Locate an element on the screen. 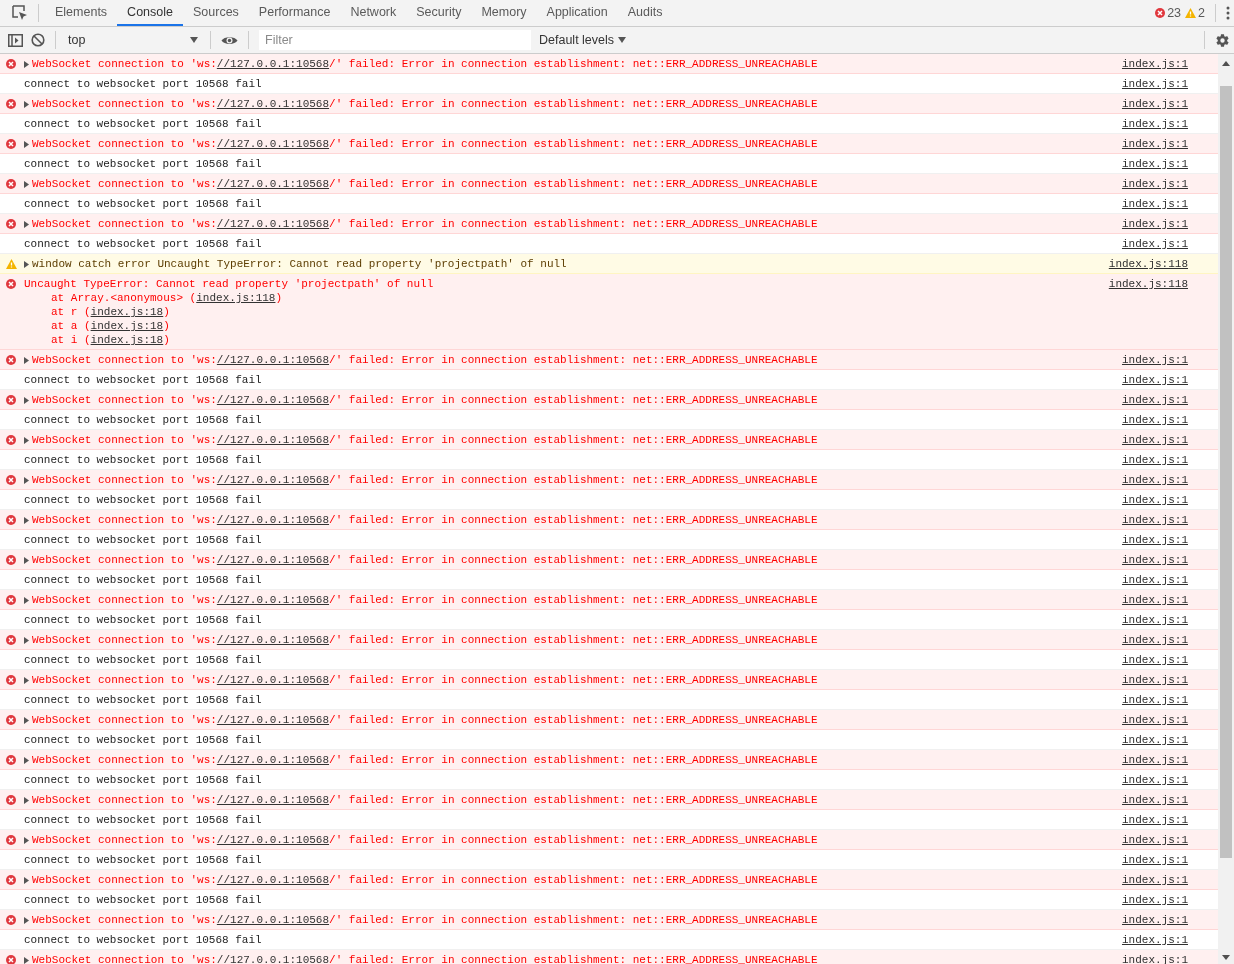  panel-tab: Network is located at coordinates (373, 13).